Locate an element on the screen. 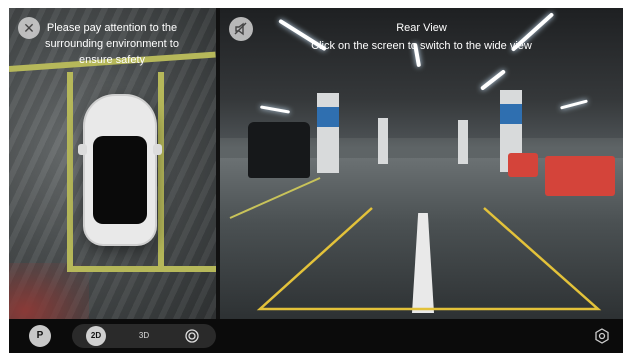 Image resolution: width=624 pixels, height=353 pixels. camera-lens-icon is located at coordinates (192, 336).